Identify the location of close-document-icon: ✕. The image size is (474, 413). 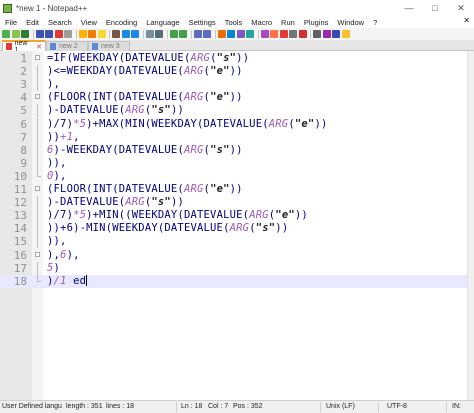
(466, 20).